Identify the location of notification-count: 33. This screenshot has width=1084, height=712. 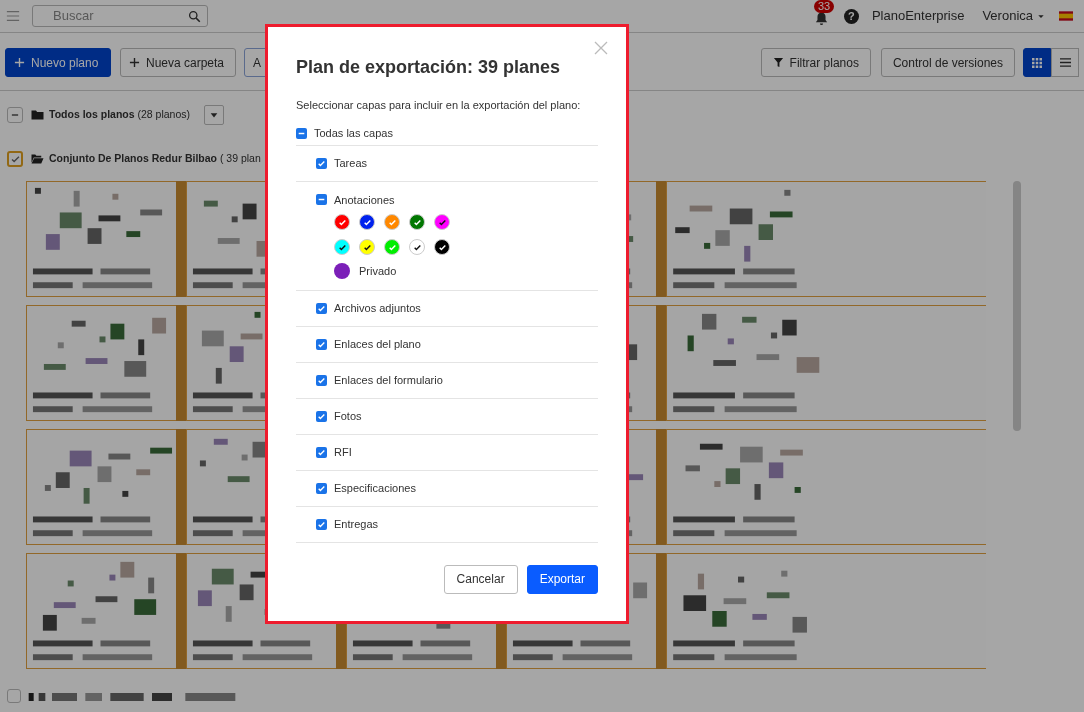
(824, 6).